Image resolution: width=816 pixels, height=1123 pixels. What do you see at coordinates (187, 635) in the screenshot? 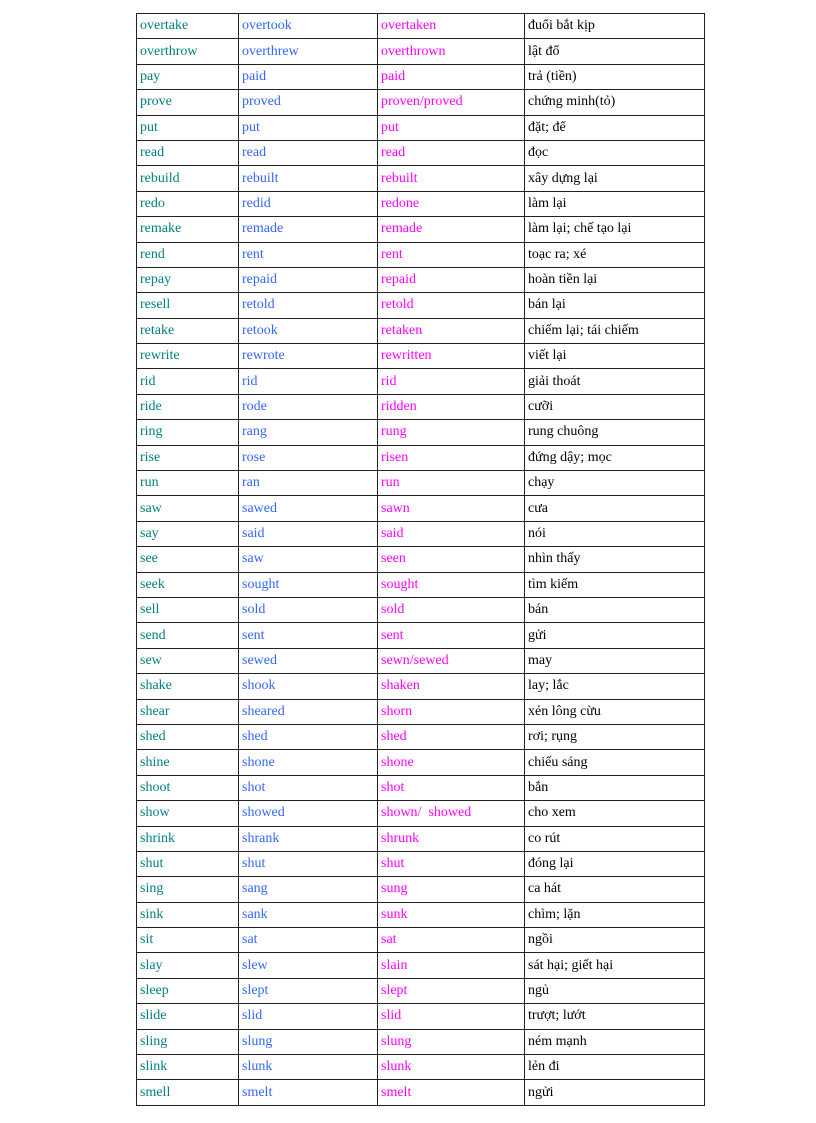
I see `base-form-cell: send` at bounding box center [187, 635].